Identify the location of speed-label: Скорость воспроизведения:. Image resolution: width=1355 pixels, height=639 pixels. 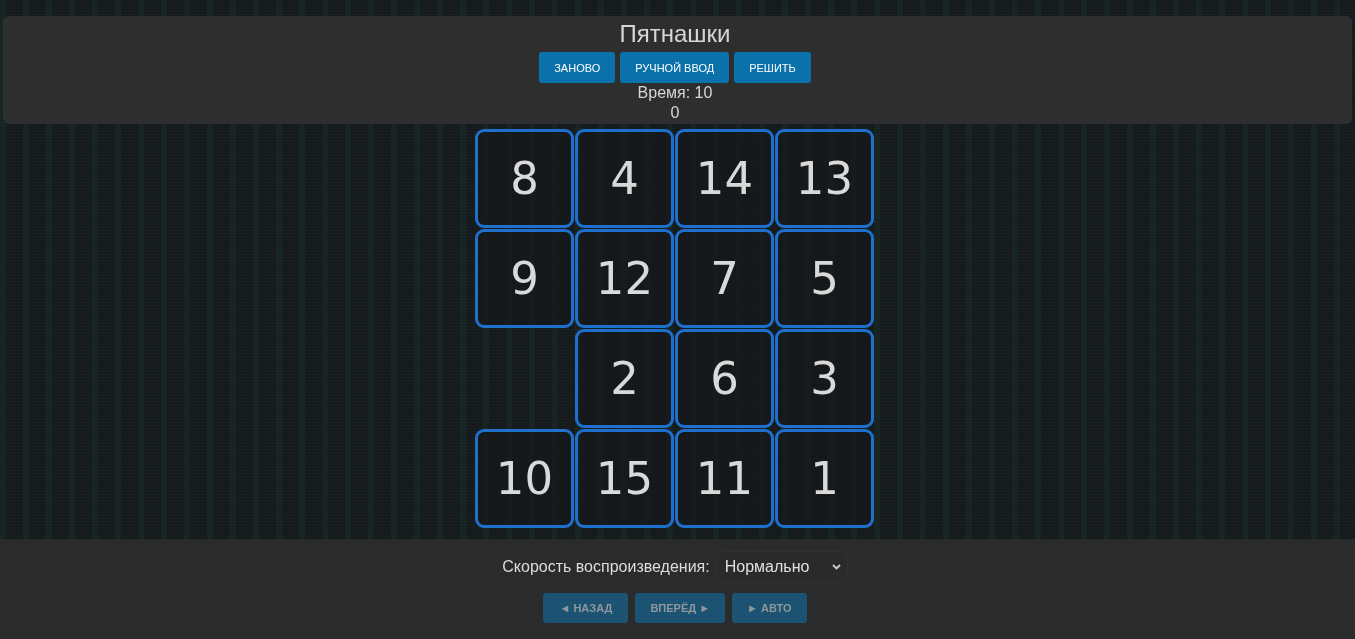
(606, 567).